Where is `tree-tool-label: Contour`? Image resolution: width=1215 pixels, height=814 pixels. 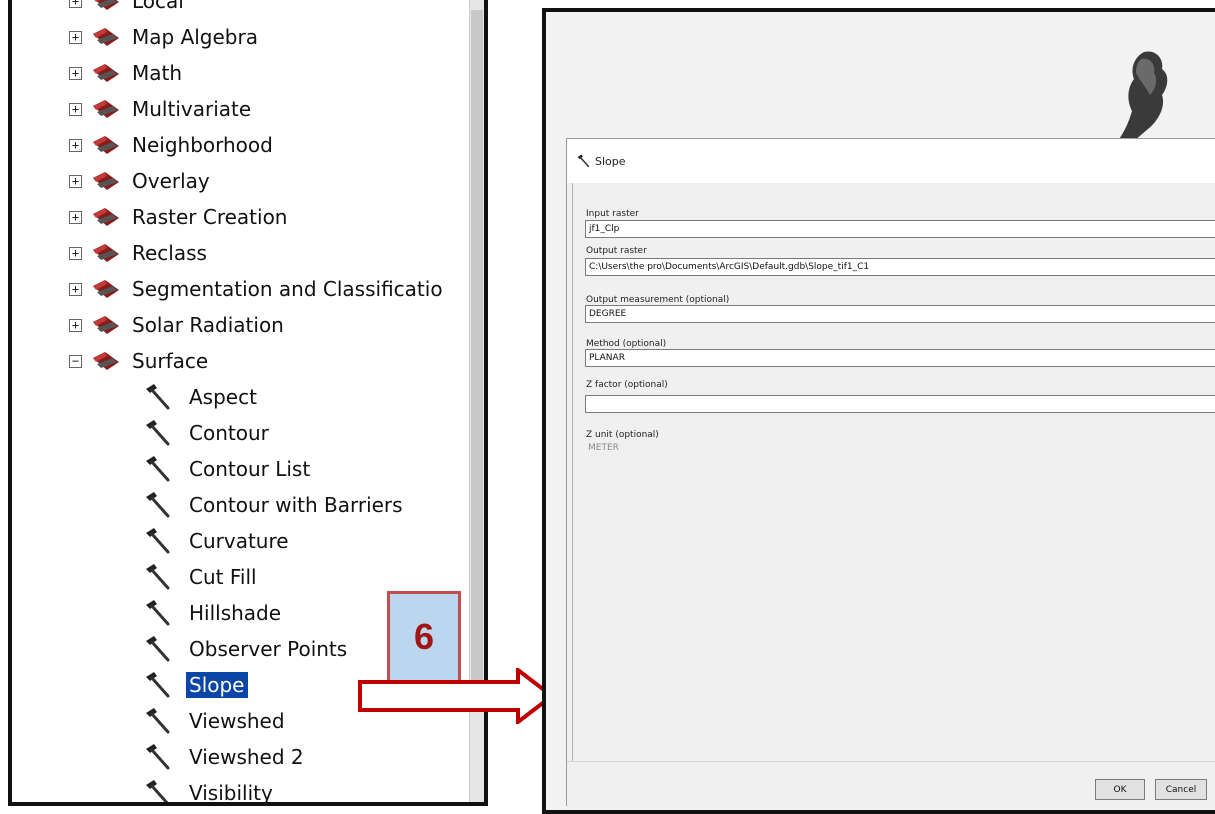
tree-tool-label: Contour is located at coordinates (229, 433).